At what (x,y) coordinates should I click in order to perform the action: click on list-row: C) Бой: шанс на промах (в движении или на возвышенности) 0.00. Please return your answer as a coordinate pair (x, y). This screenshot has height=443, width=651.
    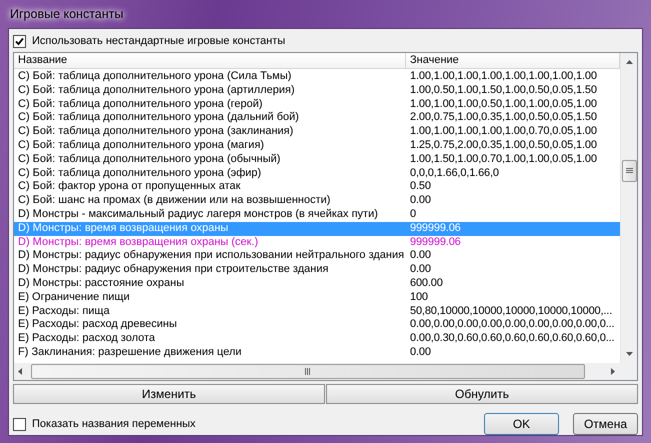
    Looking at the image, I should click on (317, 201).